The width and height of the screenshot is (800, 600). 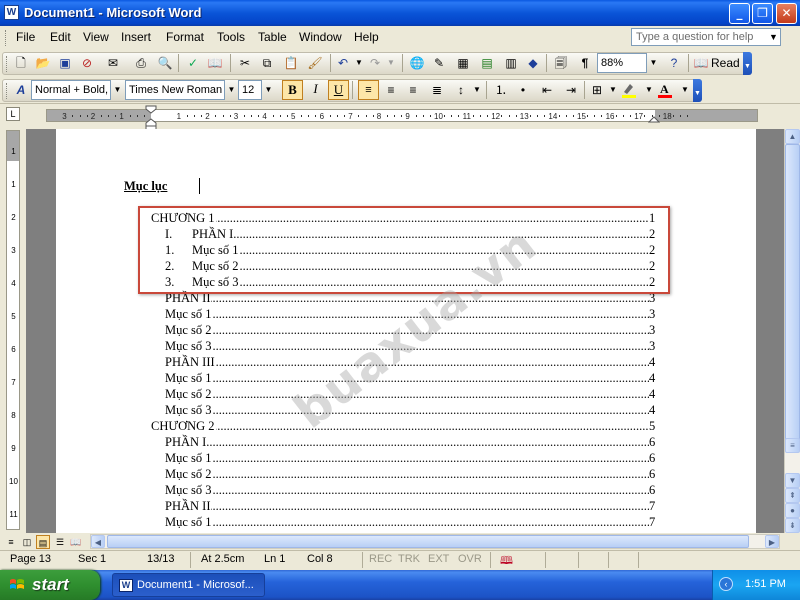 I want to click on new-document-icon: 🗋, so click(x=21, y=63).